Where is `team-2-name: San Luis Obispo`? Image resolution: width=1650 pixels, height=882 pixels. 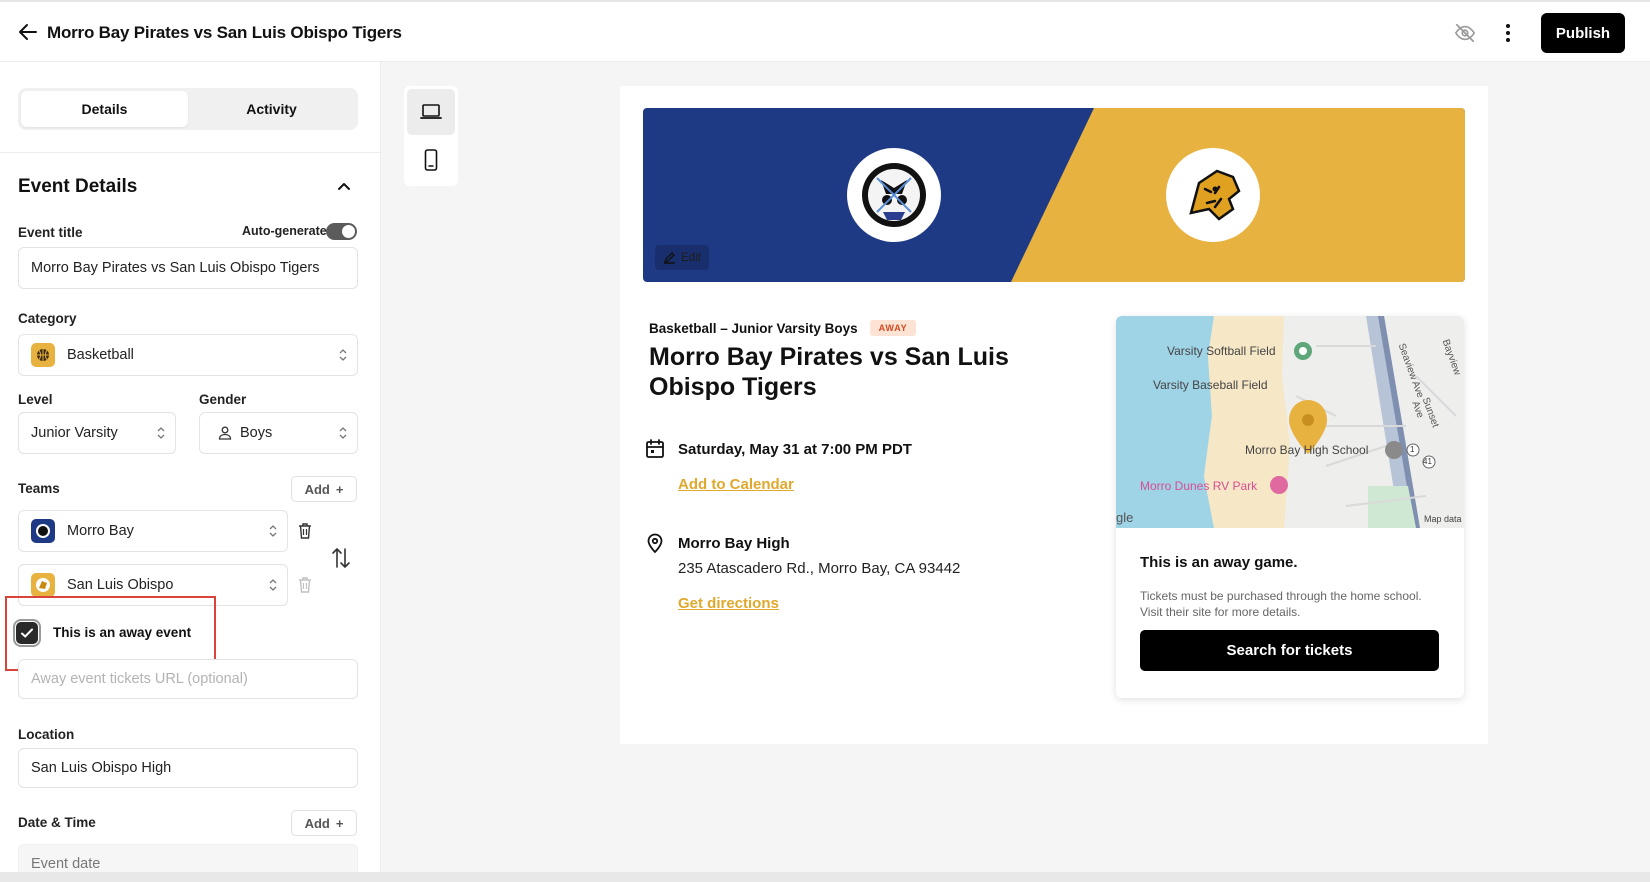
team-2-name: San Luis Obispo is located at coordinates (120, 585).